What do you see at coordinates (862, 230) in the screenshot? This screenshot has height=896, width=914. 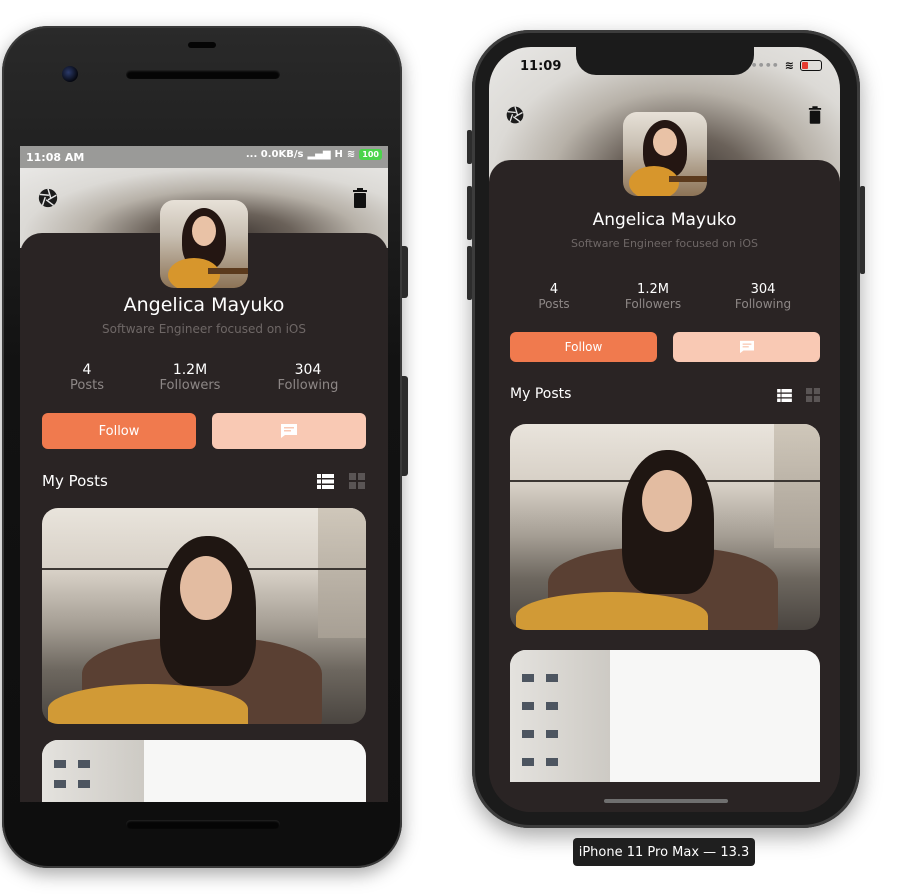 I see `side-button` at bounding box center [862, 230].